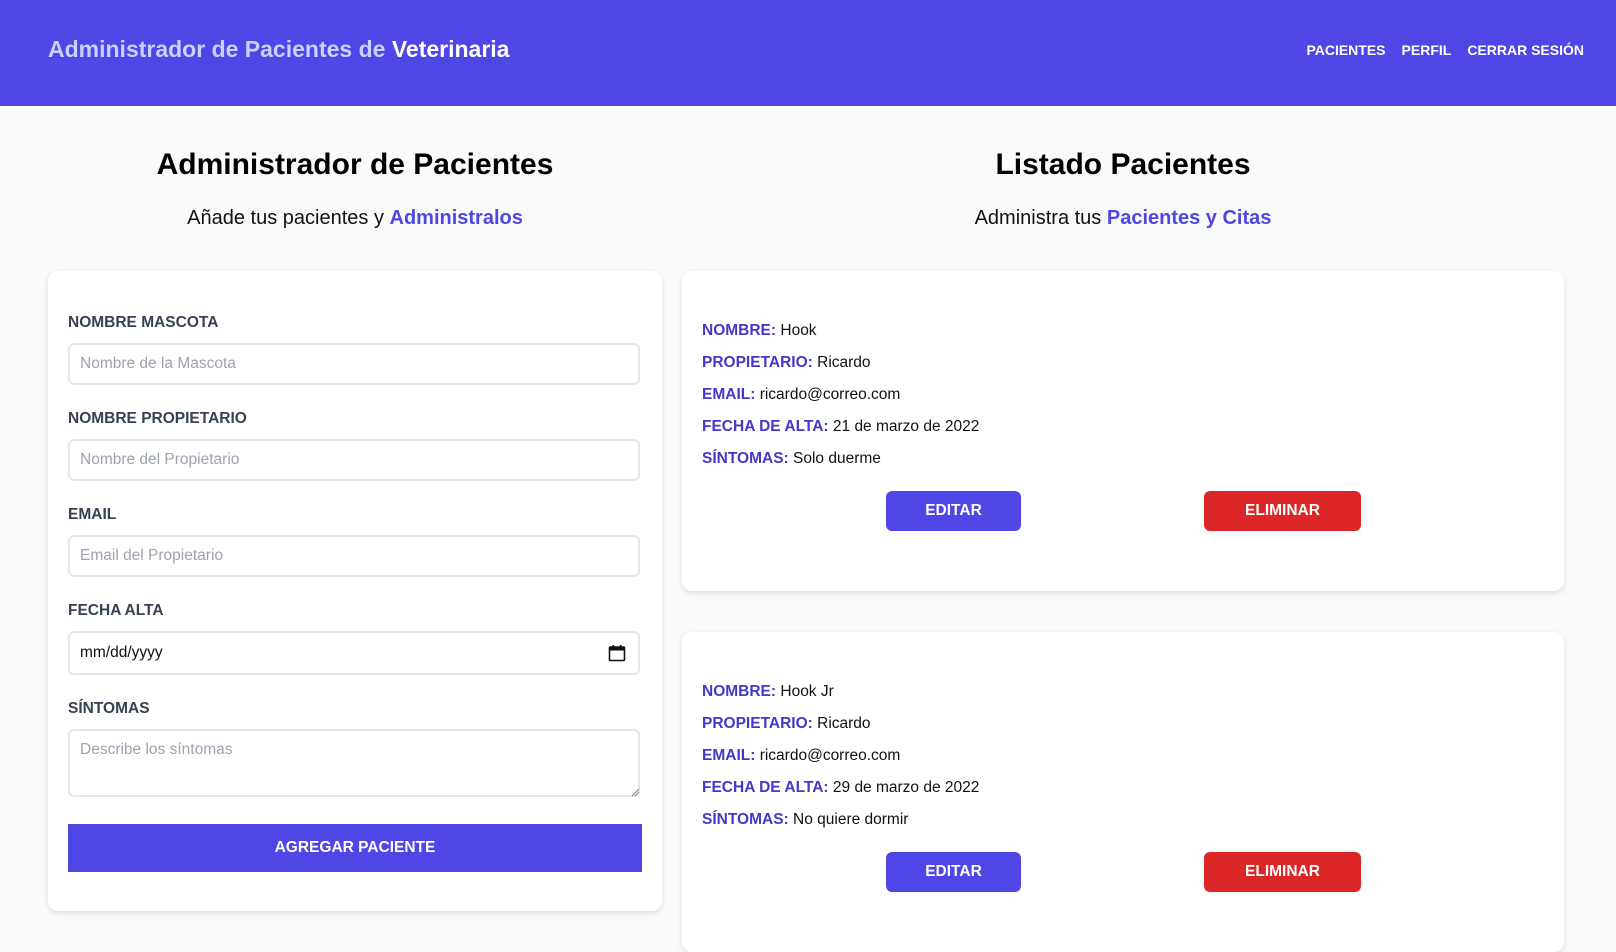 This screenshot has width=1616, height=952. Describe the element at coordinates (456, 218) in the screenshot. I see `form-subtitle-accent: Administralos` at that location.